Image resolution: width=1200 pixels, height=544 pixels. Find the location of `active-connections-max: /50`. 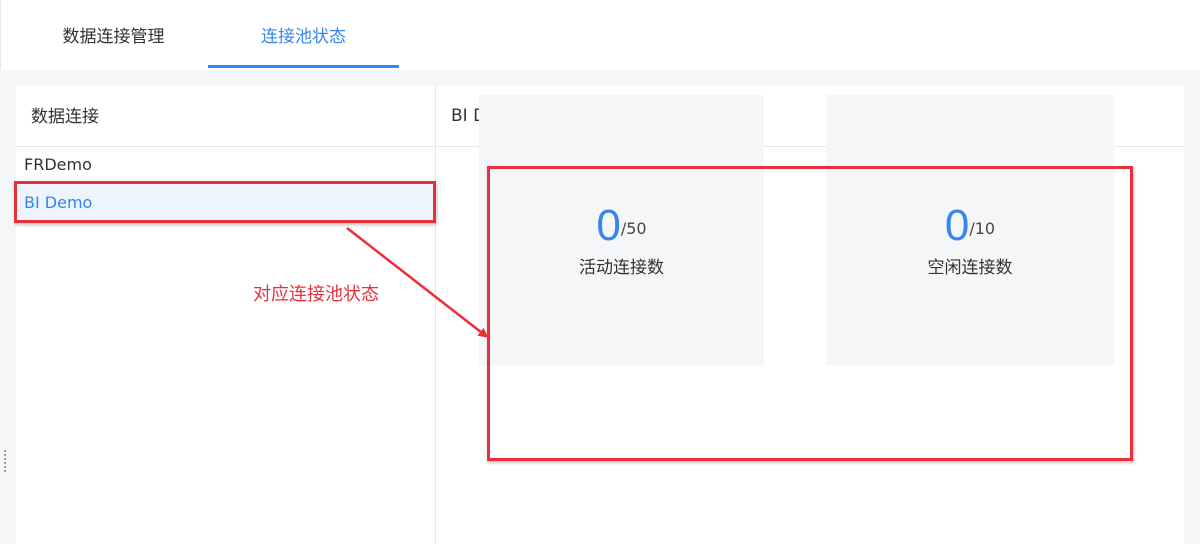

active-connections-max: /50 is located at coordinates (633, 228).